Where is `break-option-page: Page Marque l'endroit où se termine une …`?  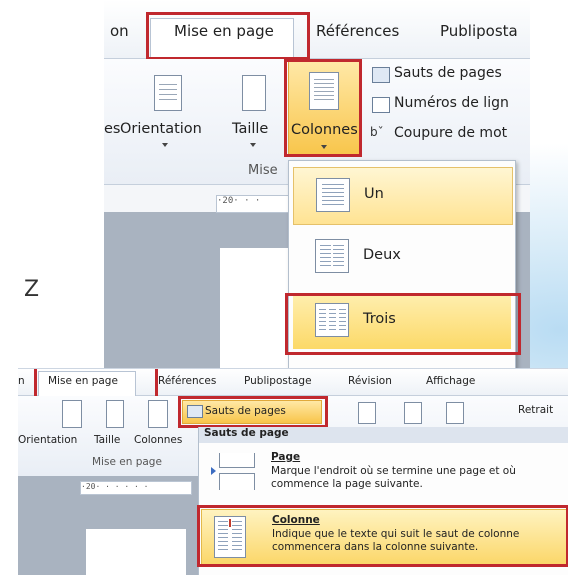 break-option-page: Page Marque l'endroit où se termine une … is located at coordinates (384, 474).